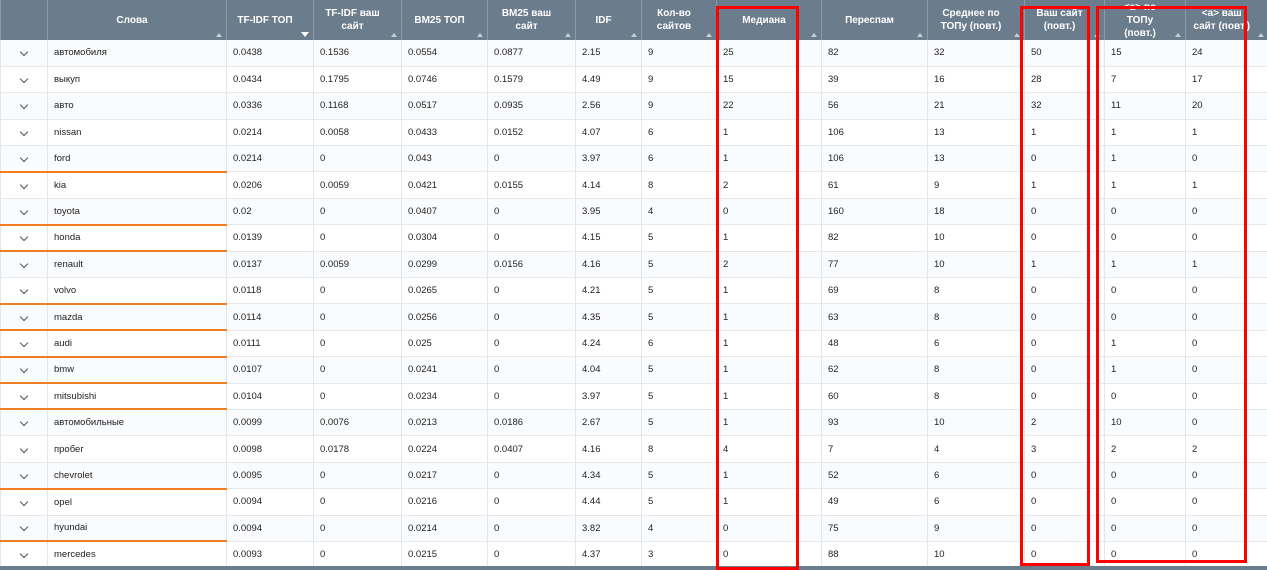  What do you see at coordinates (444, 423) in the screenshot?
I see `cell-bm25_top: 0.0213` at bounding box center [444, 423].